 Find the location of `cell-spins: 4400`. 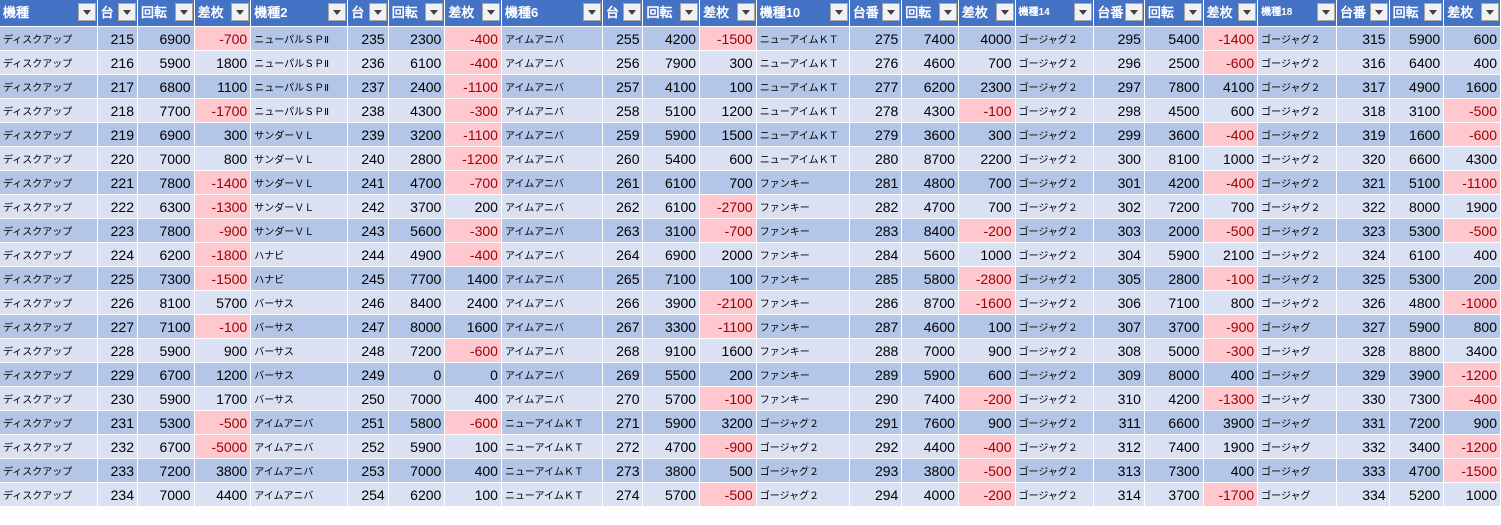

cell-spins: 4400 is located at coordinates (930, 446).